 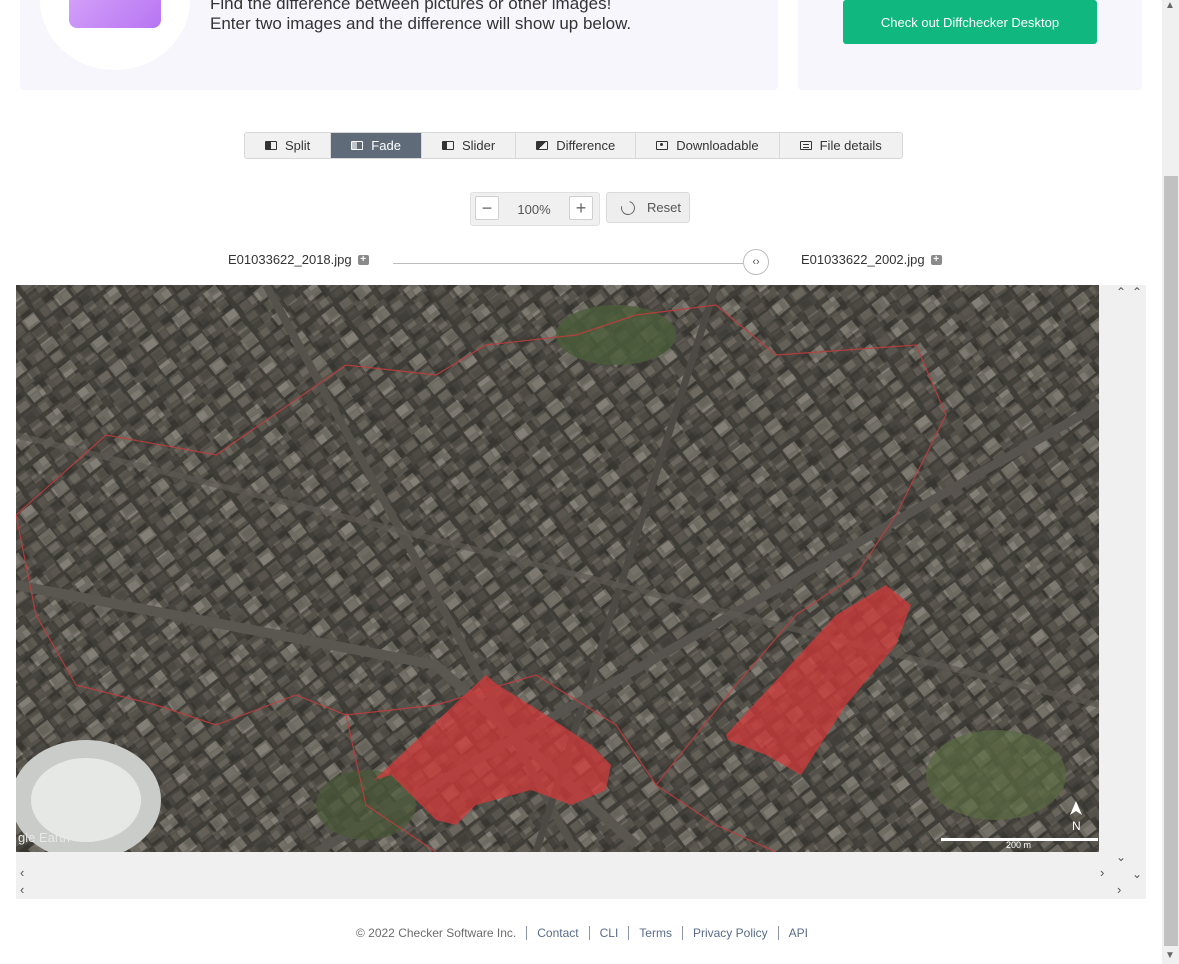 I want to click on tab-file-details: File details, so click(x=841, y=145).